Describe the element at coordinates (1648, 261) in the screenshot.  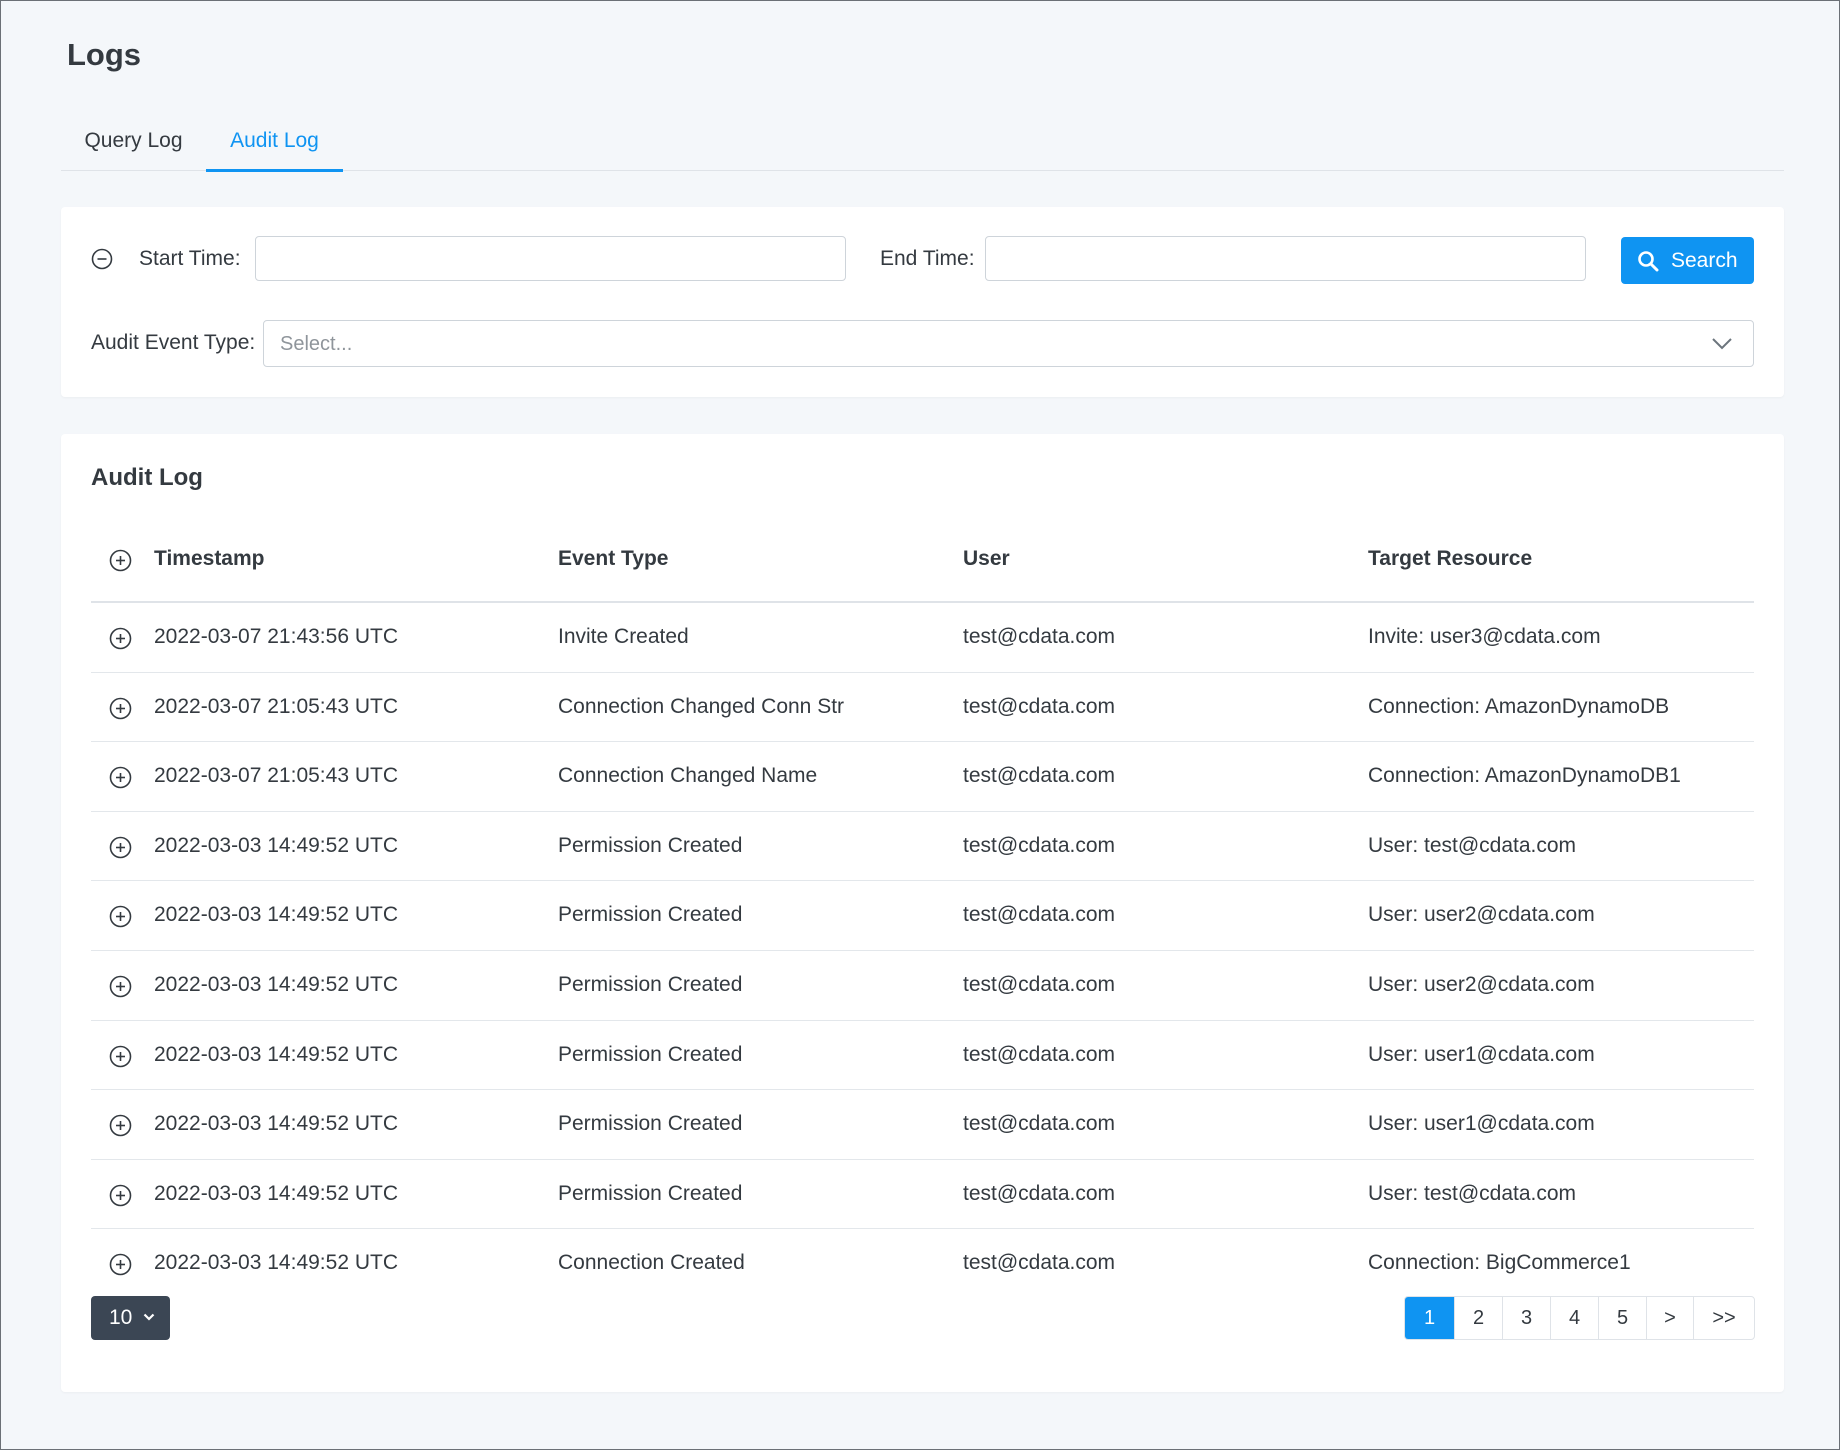
I see `search-icon` at that location.